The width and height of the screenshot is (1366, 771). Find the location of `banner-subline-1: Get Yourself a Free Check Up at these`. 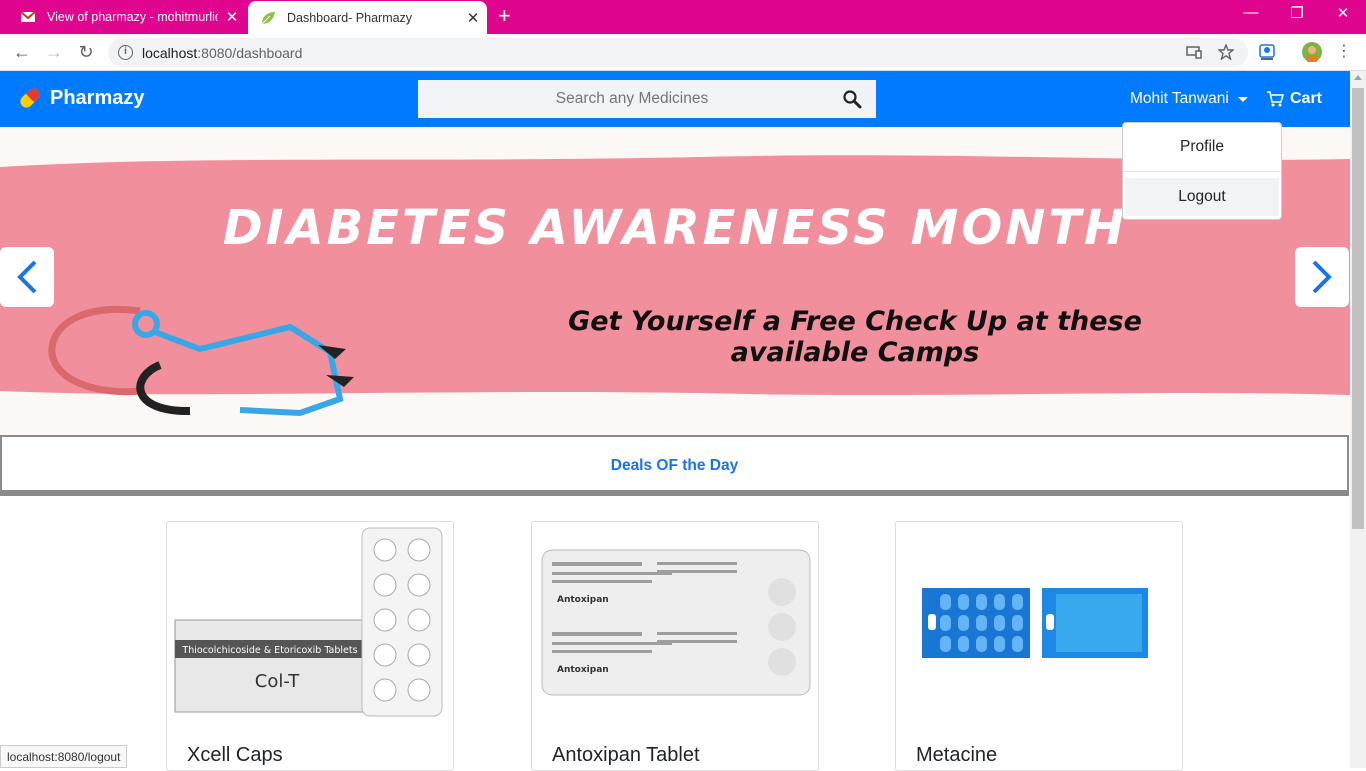

banner-subline-1: Get Yourself a Free Check Up at these is located at coordinates (855, 321).